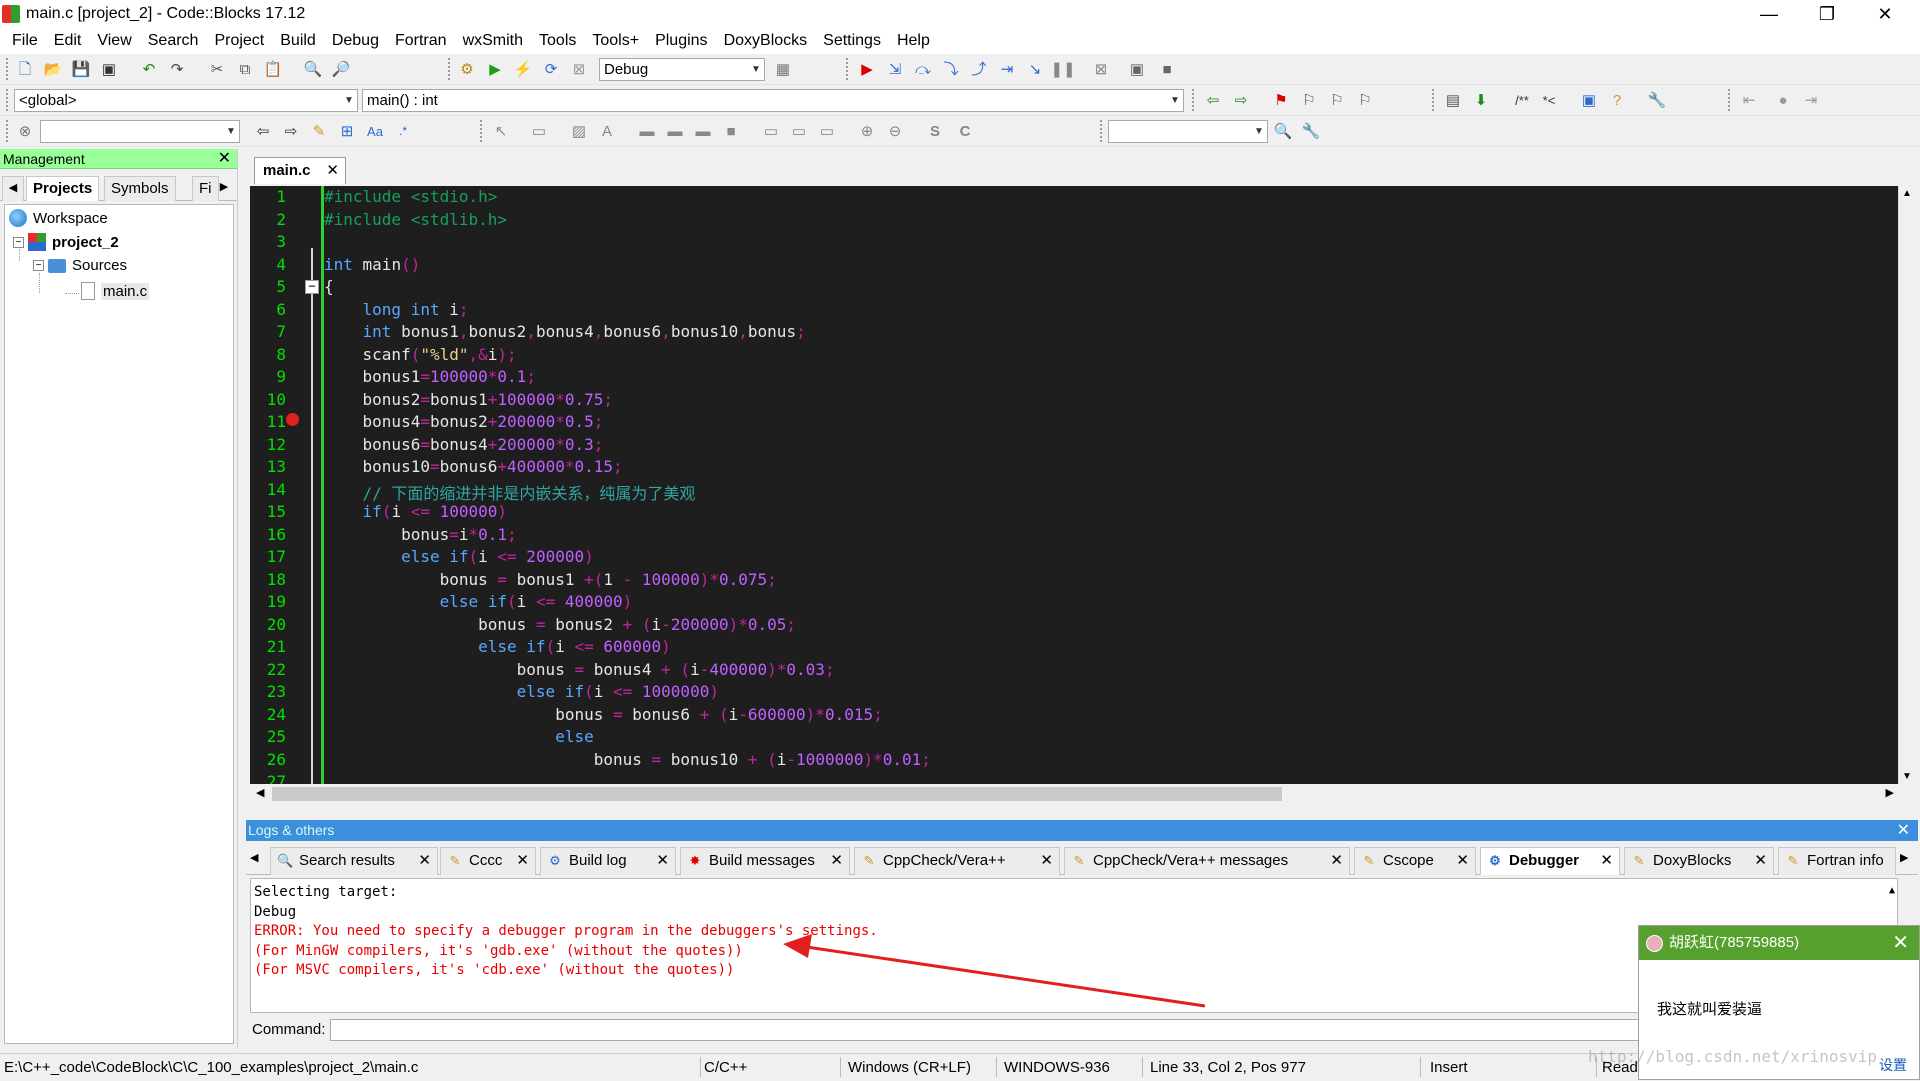 The width and height of the screenshot is (1920, 1081). What do you see at coordinates (239, 41) in the screenshot?
I see `menu-project: Project` at bounding box center [239, 41].